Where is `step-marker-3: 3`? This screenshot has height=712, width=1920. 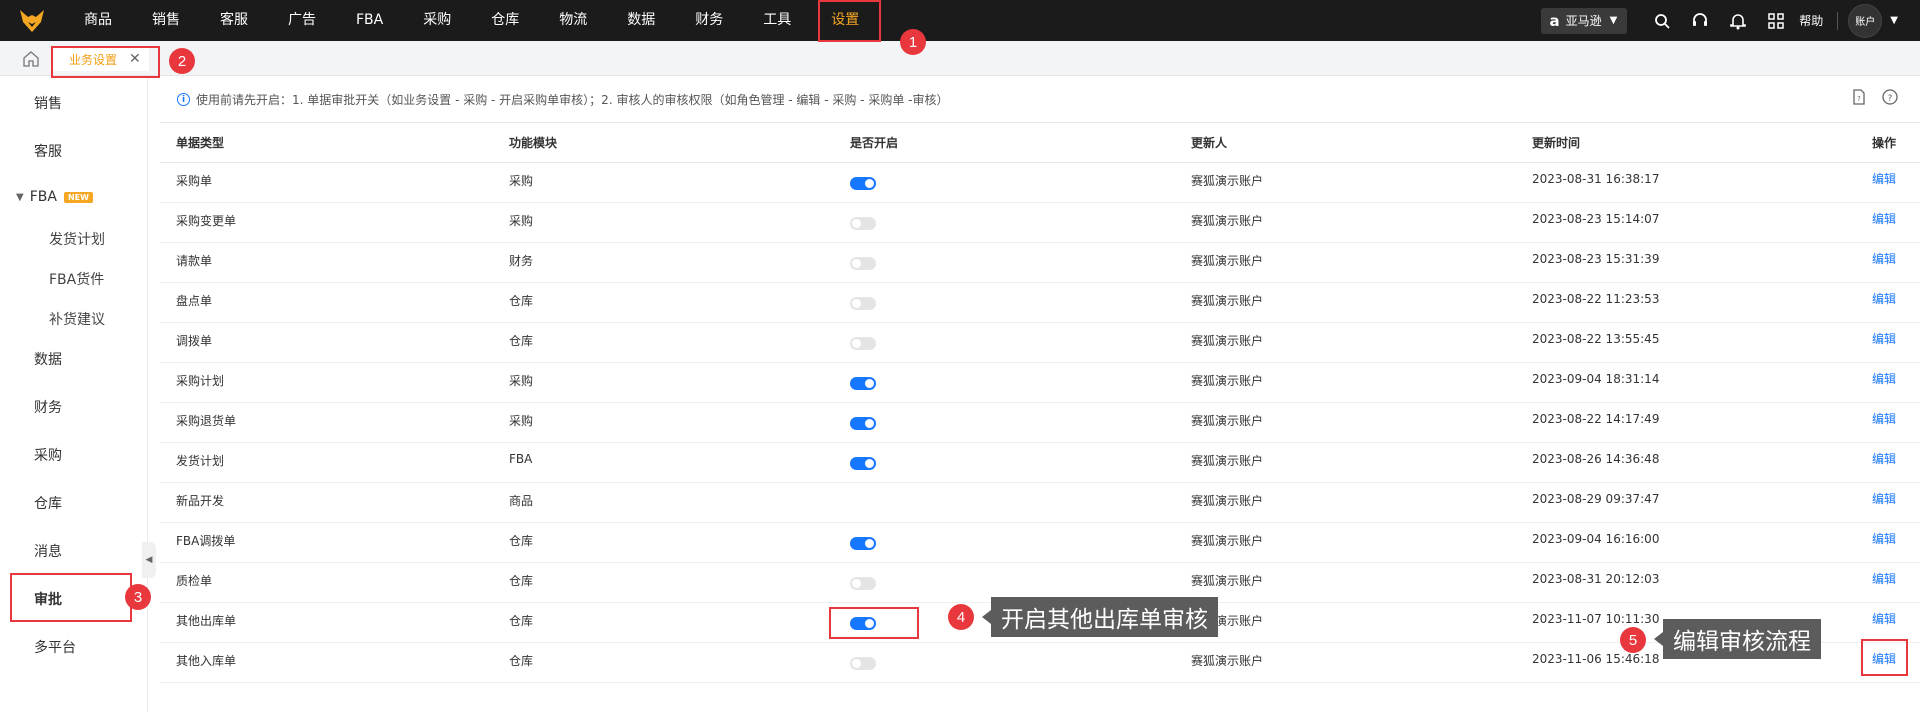 step-marker-3: 3 is located at coordinates (138, 597).